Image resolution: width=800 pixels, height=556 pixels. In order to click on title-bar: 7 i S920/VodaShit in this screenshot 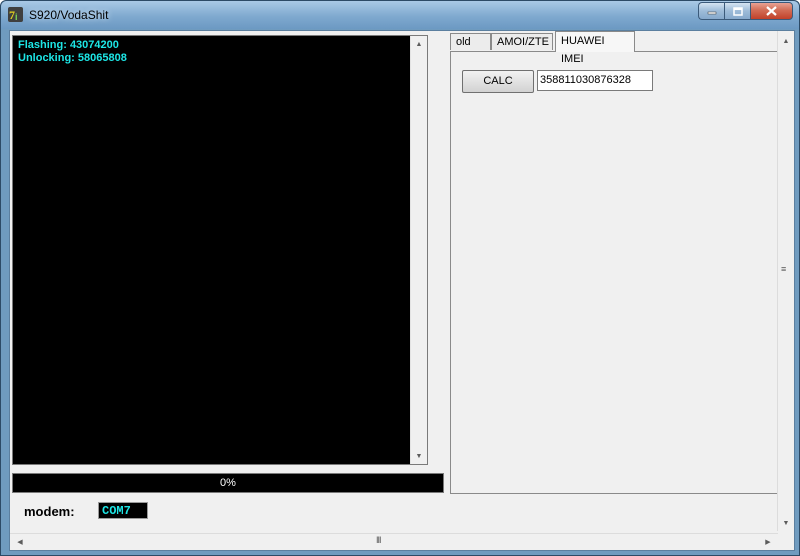, I will do `click(400, 15)`.